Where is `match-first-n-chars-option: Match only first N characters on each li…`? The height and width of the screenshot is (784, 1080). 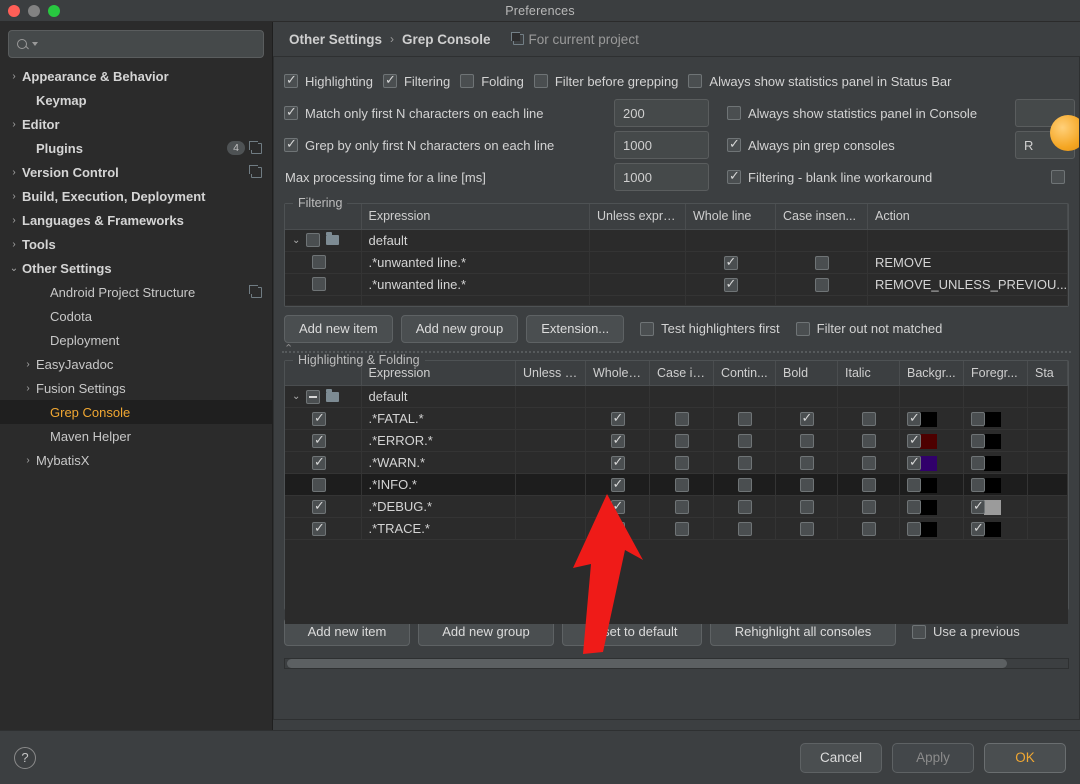
match-first-n-chars-option: Match only first N characters on each li… is located at coordinates (449, 112).